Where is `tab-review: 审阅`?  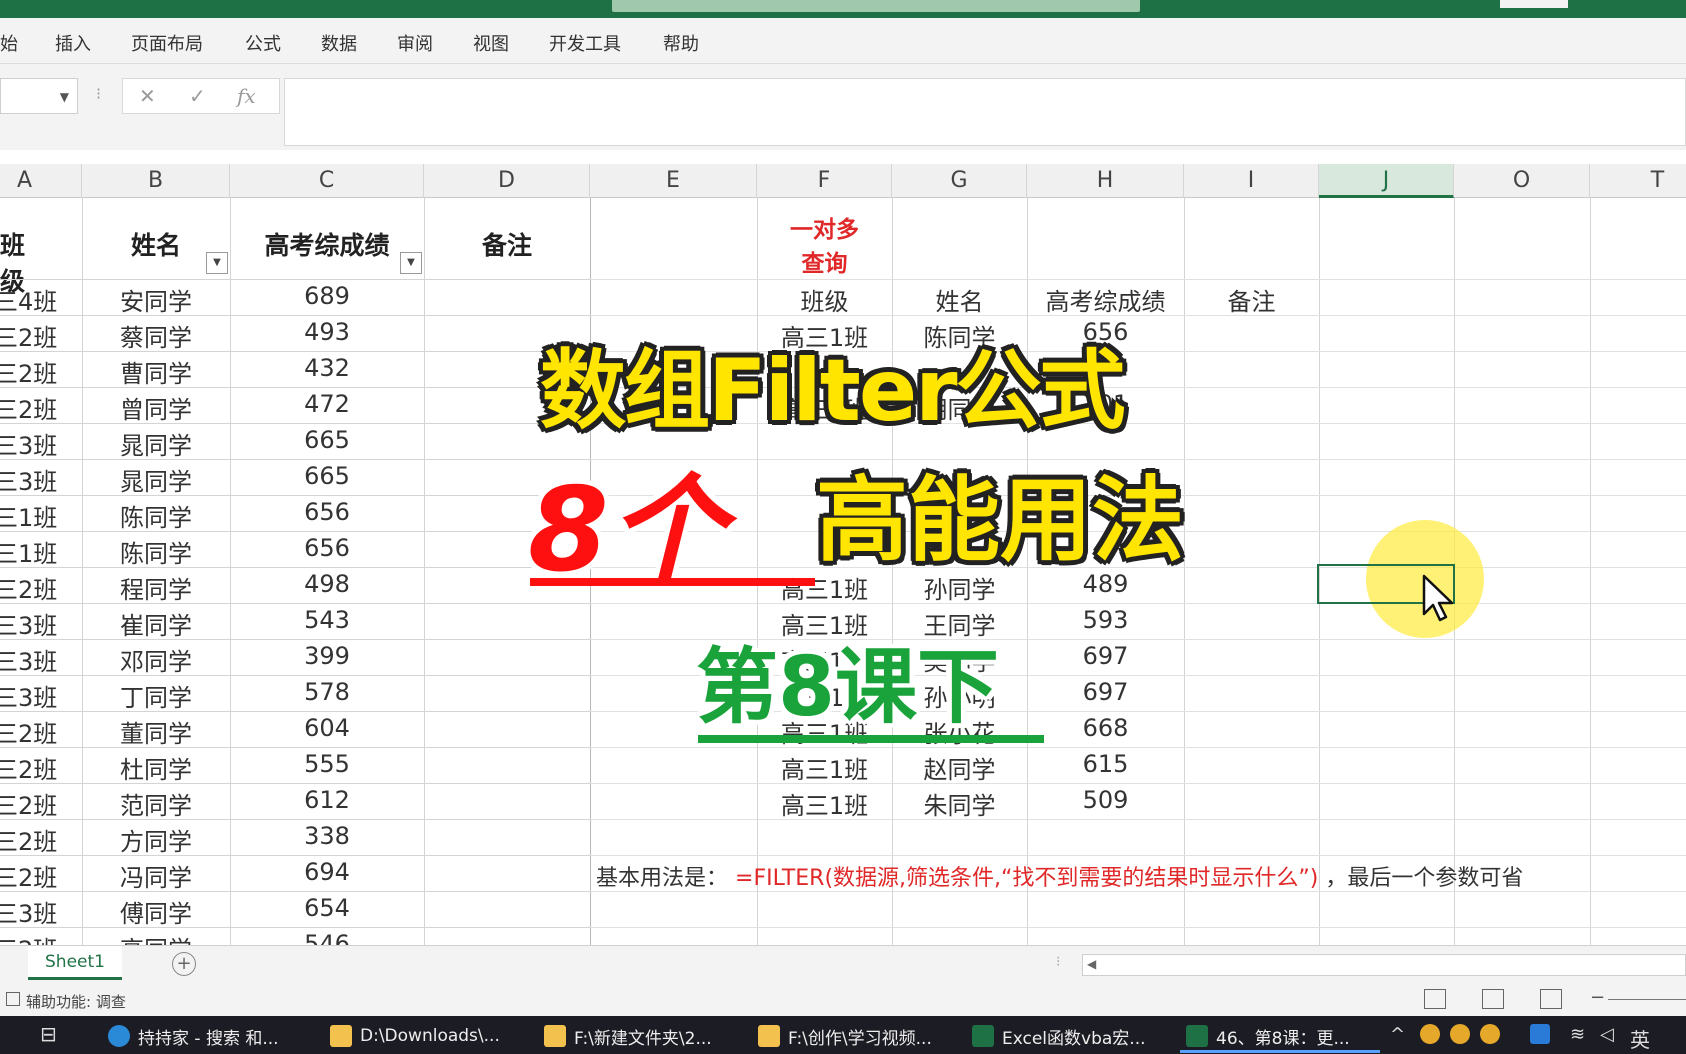 tab-review: 审阅 is located at coordinates (415, 43).